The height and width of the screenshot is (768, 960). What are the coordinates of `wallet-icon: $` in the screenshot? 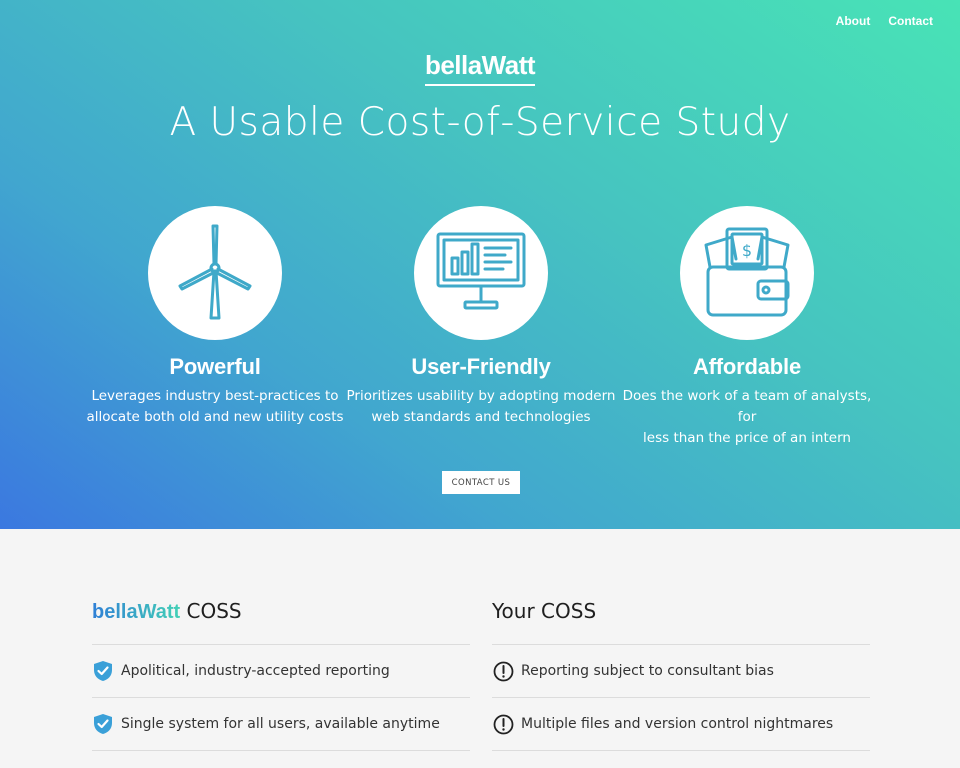 It's located at (747, 272).